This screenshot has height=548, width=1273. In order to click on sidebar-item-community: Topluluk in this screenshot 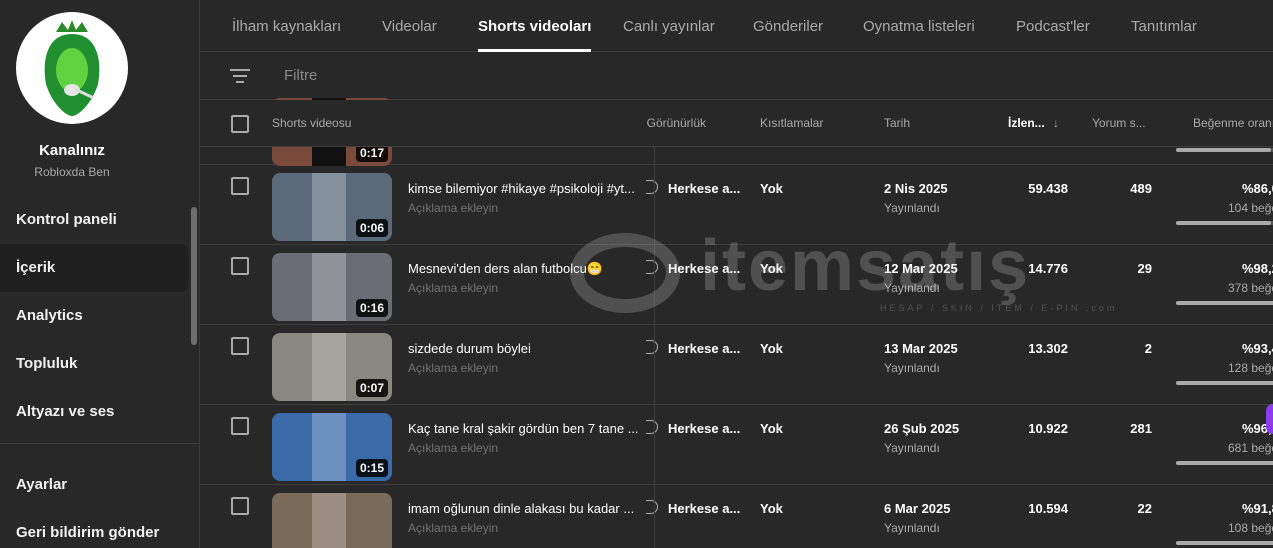, I will do `click(94, 364)`.